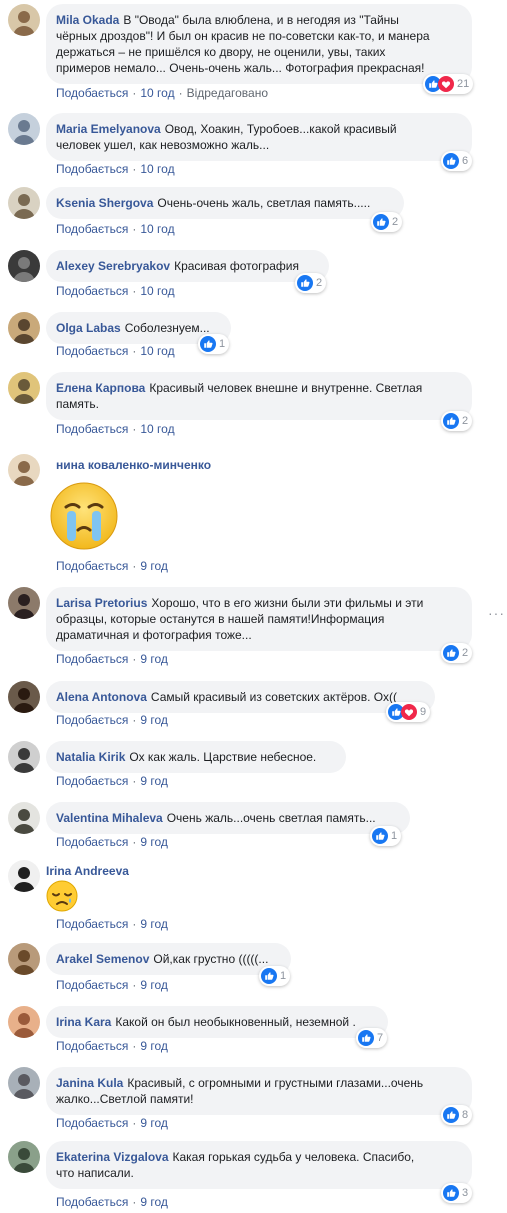 This screenshot has height=1213, width=507. Describe the element at coordinates (83, 1022) in the screenshot. I see `commenter-name: Irina Kara` at that location.